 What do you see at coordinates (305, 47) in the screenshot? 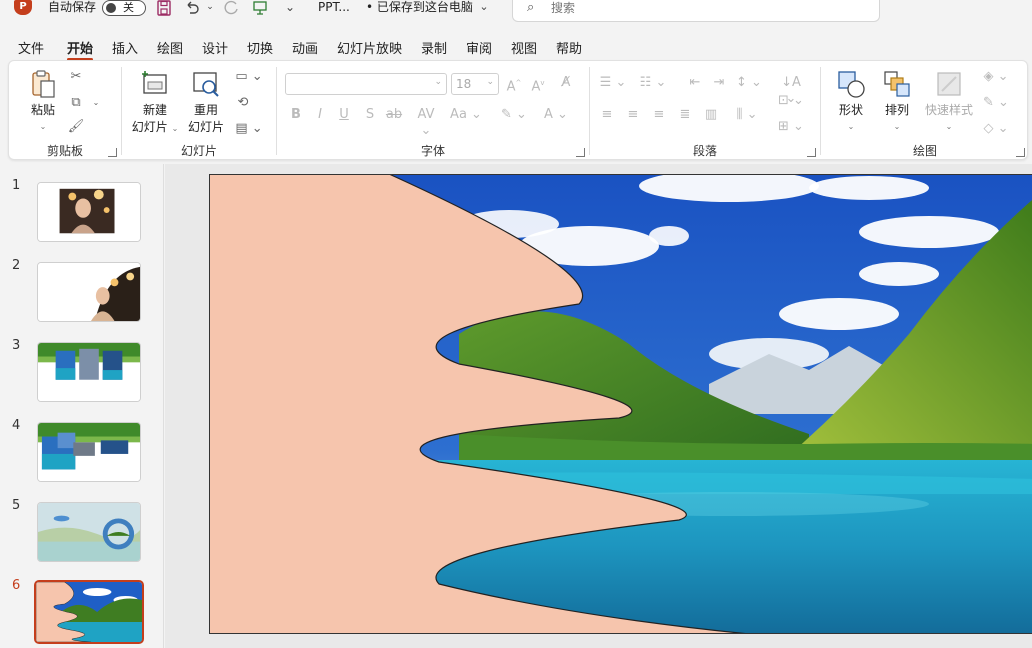
I see `tab-animations: 动画` at bounding box center [305, 47].